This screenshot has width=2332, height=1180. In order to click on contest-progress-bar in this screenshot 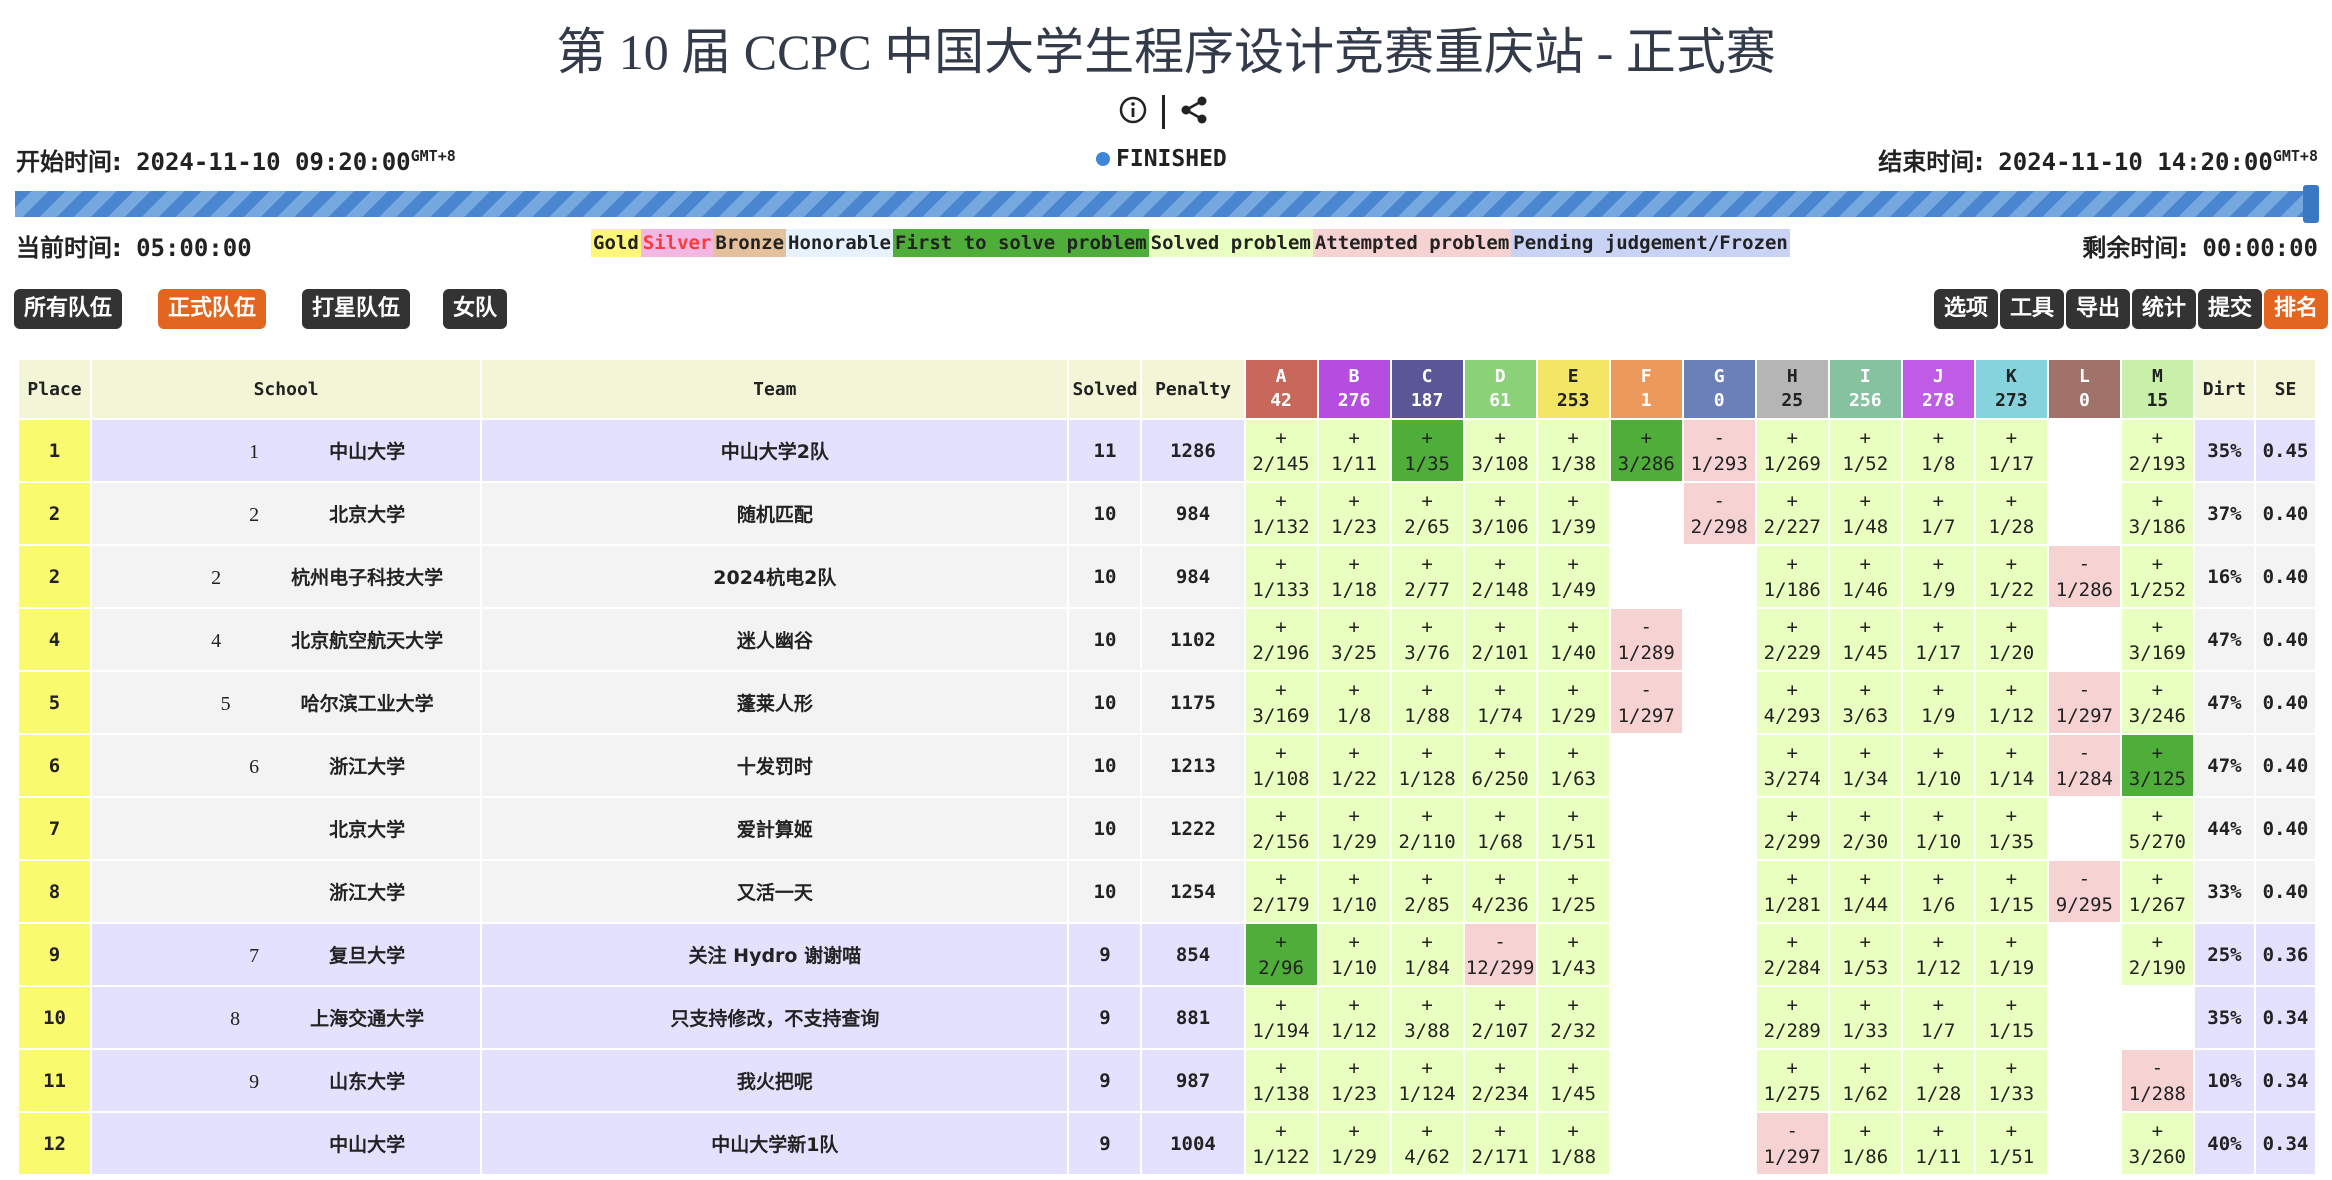, I will do `click(1167, 204)`.